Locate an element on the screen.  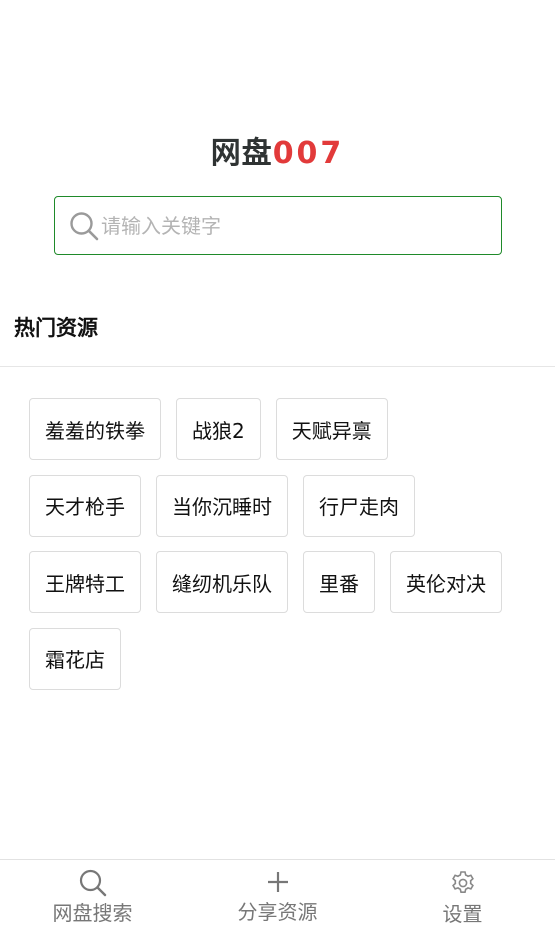
nav-item-search: 网盘搜索 is located at coordinates (92, 896).